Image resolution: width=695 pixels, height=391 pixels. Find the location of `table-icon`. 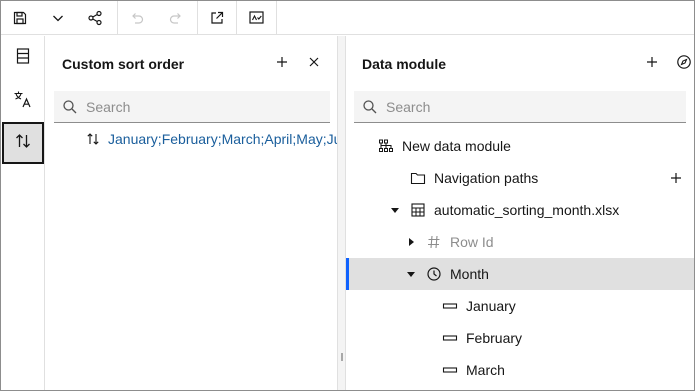

table-icon is located at coordinates (418, 210).